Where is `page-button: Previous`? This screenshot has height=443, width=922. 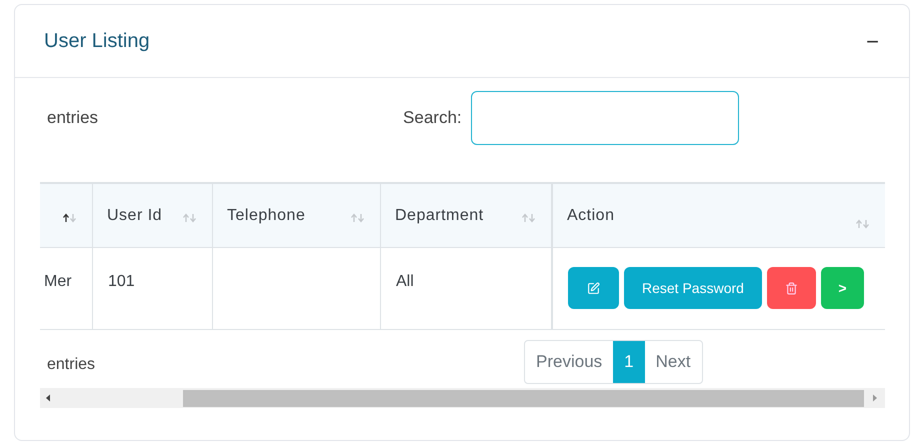
page-button: Previous is located at coordinates (569, 362).